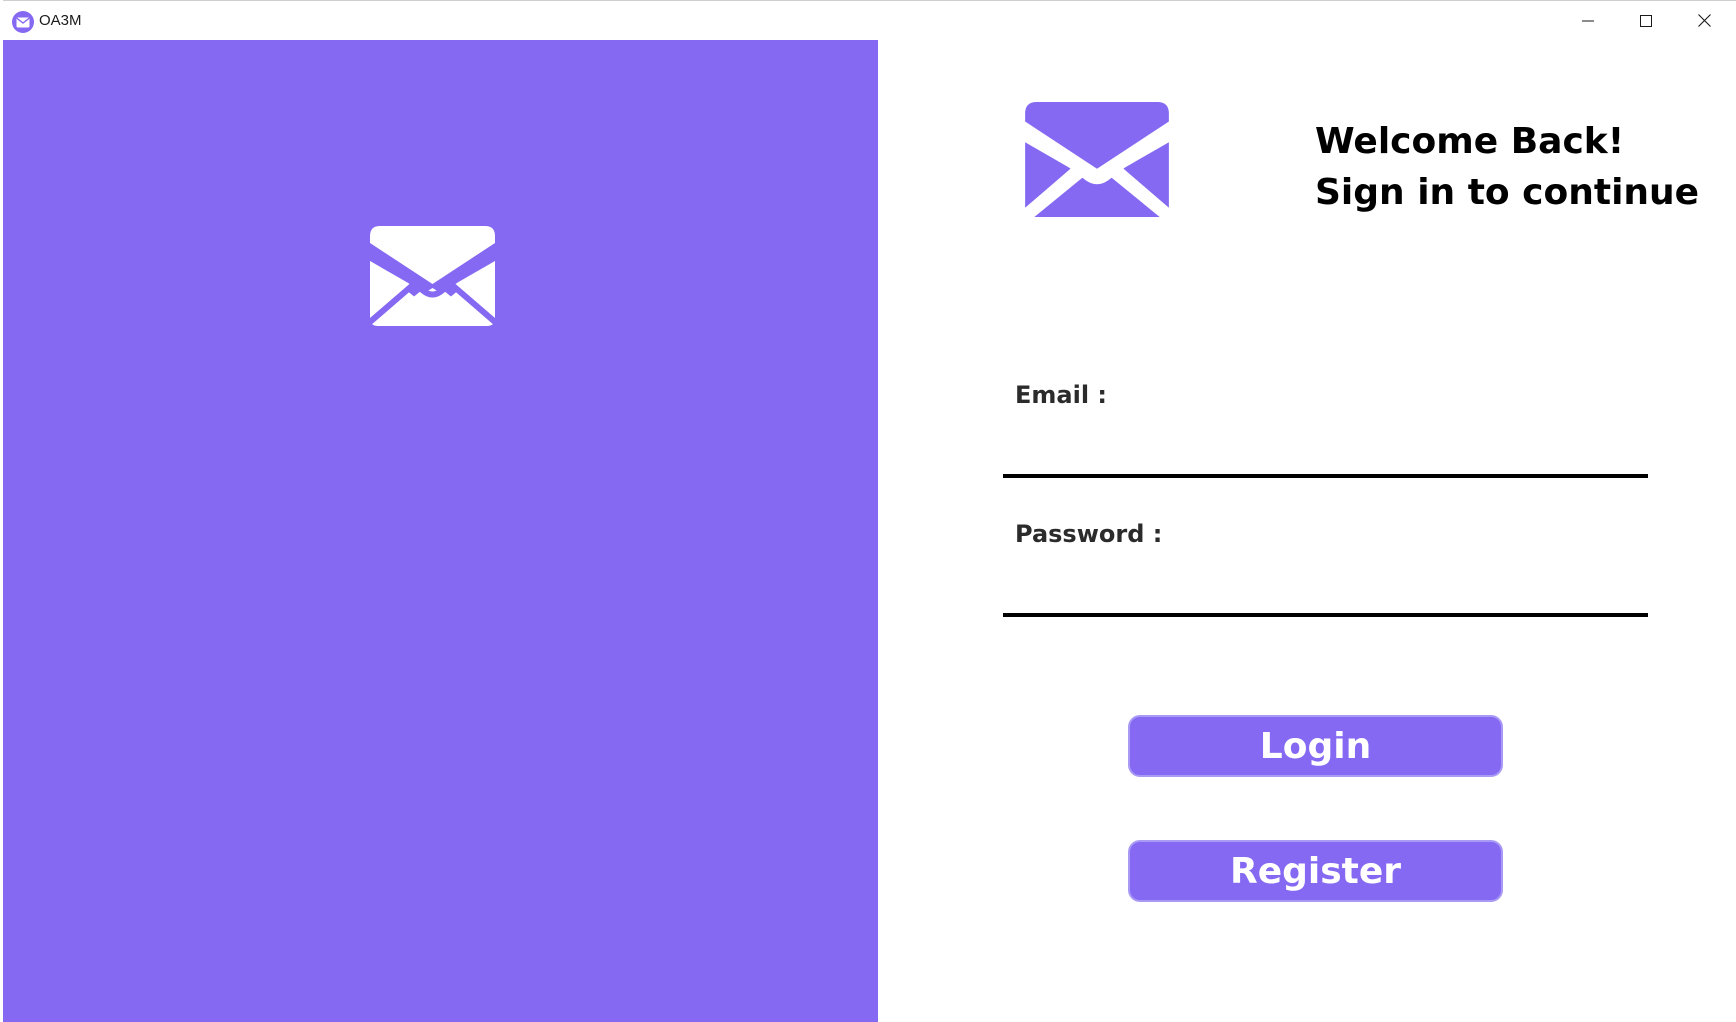 Image resolution: width=1736 pixels, height=1022 pixels. I want to click on email-field, so click(1325, 459).